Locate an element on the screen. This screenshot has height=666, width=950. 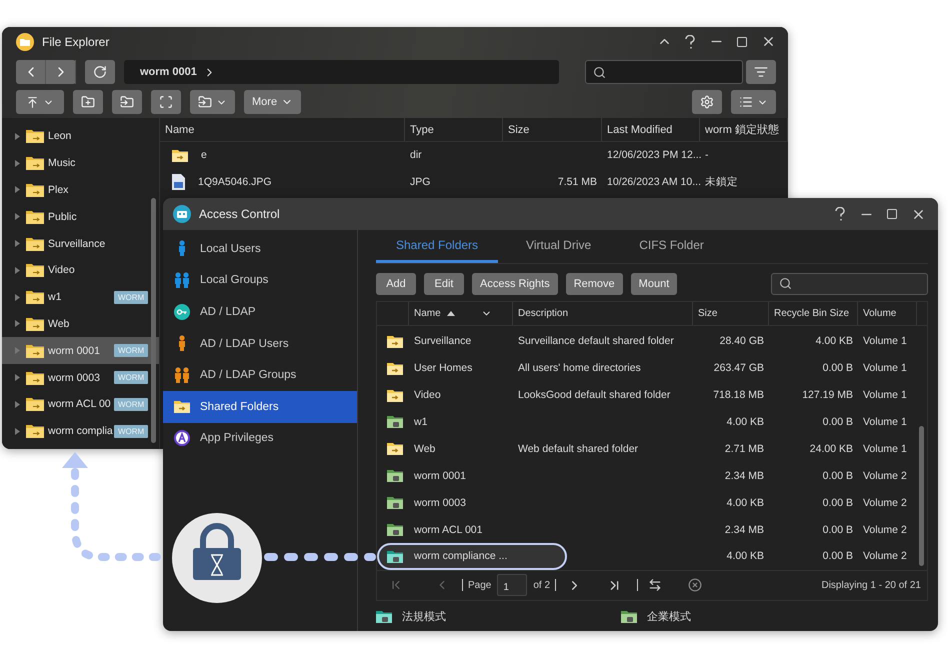
new-folder-button is located at coordinates (88, 102).